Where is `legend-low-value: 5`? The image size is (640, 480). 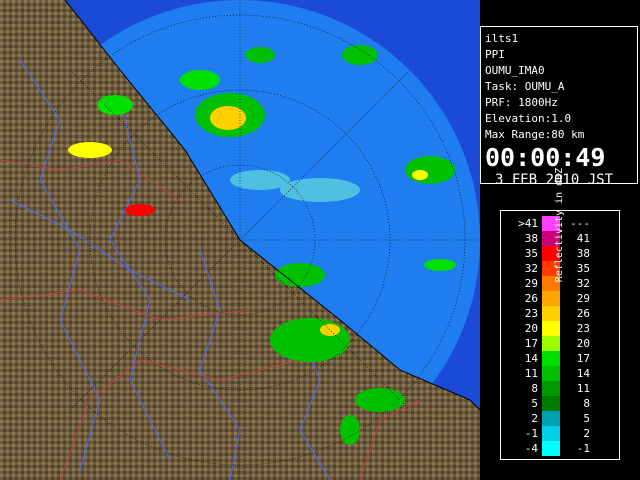 legend-low-value: 5 is located at coordinates (534, 403).